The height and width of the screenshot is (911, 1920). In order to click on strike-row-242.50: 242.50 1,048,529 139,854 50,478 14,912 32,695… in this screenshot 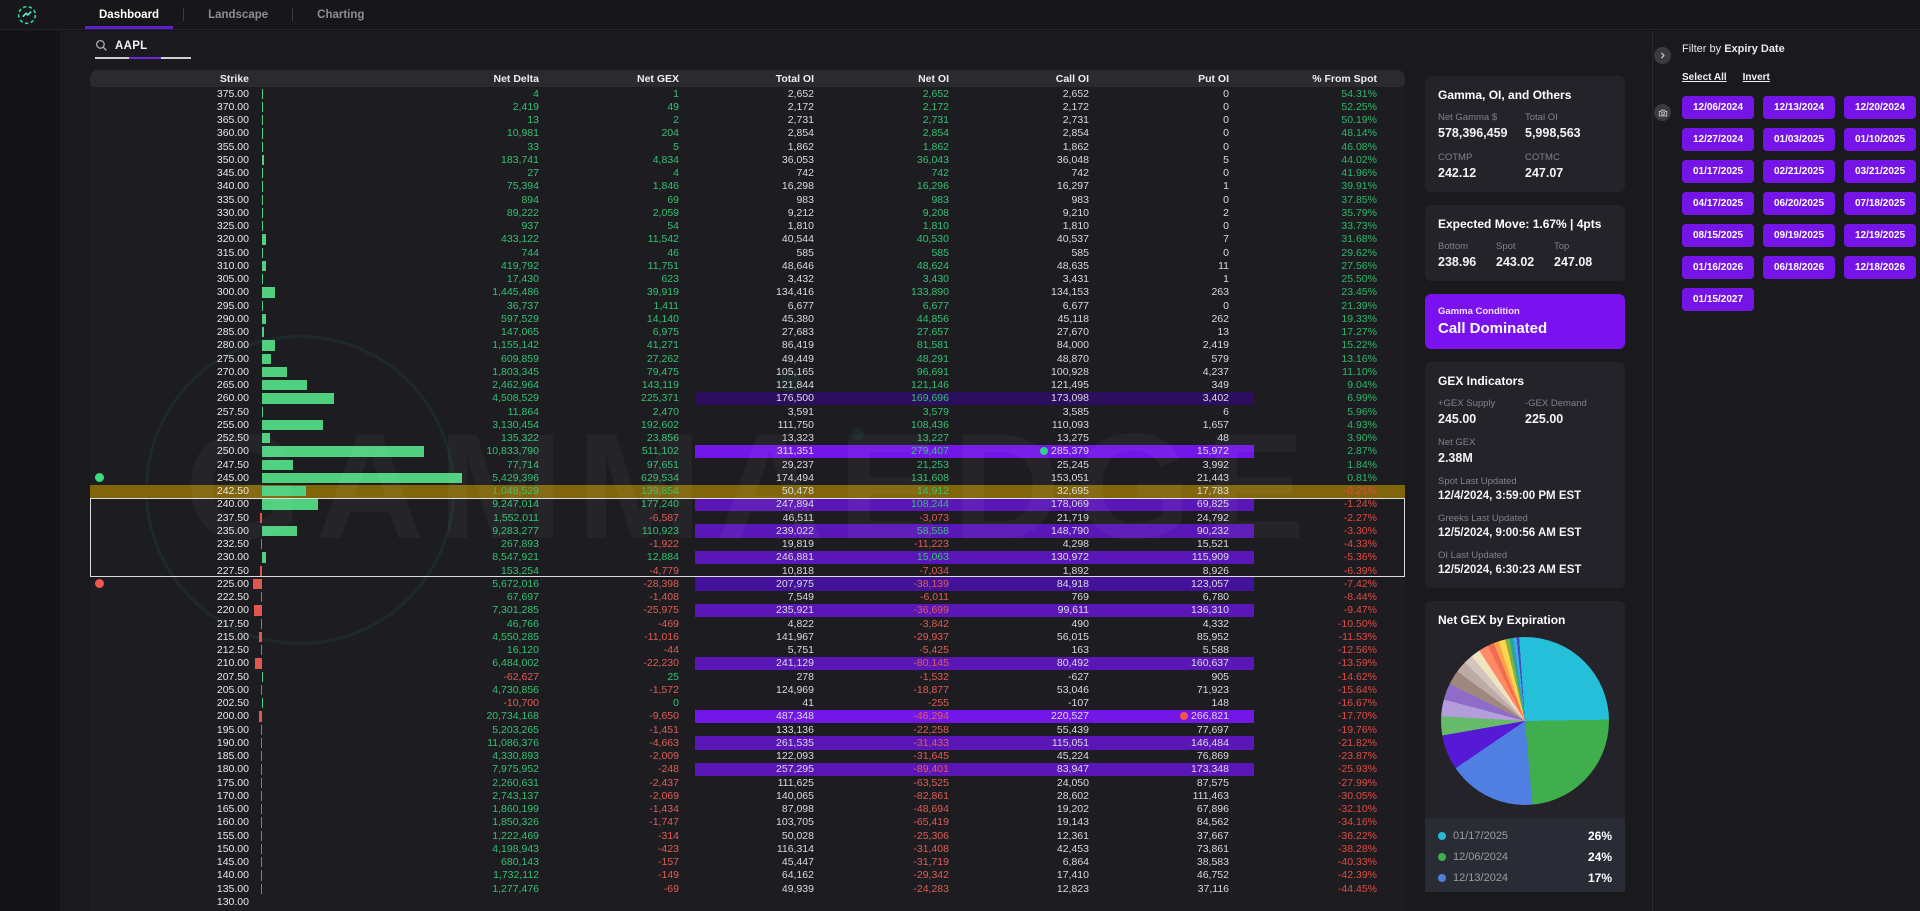, I will do `click(747, 491)`.